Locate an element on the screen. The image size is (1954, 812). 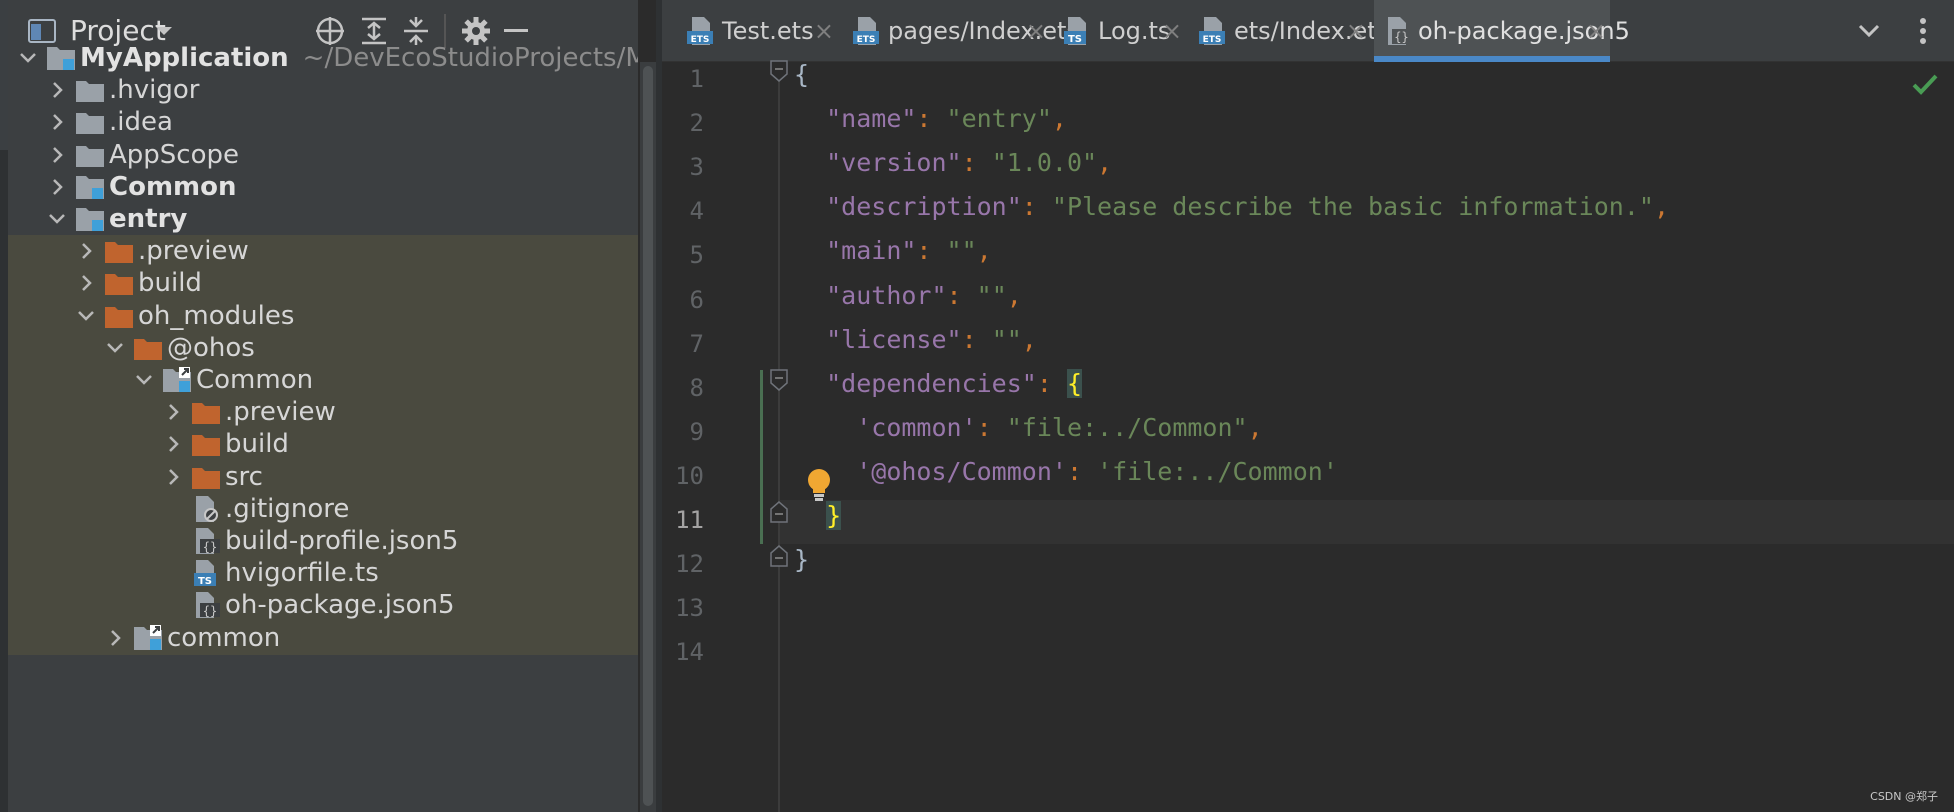
line-number: 4 is located at coordinates (696, 211).